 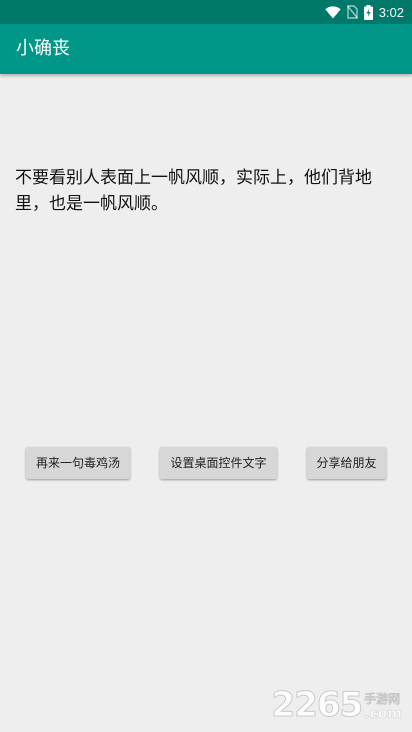 What do you see at coordinates (43, 48) in the screenshot?
I see `app-title: 小确丧` at bounding box center [43, 48].